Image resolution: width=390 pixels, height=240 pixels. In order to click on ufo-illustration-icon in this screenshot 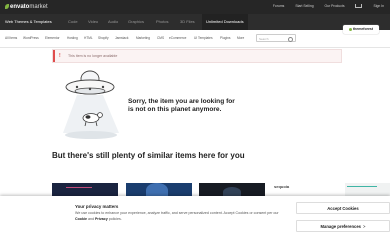, I will do `click(91, 104)`.